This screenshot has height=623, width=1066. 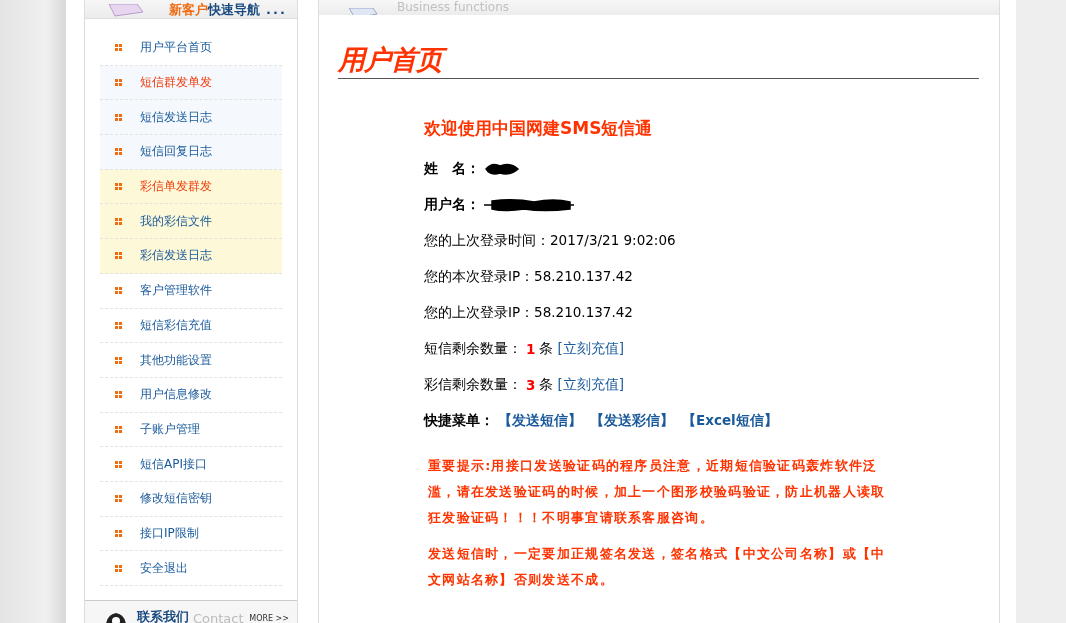 What do you see at coordinates (502, 169) in the screenshot?
I see `redaction-scribble` at bounding box center [502, 169].